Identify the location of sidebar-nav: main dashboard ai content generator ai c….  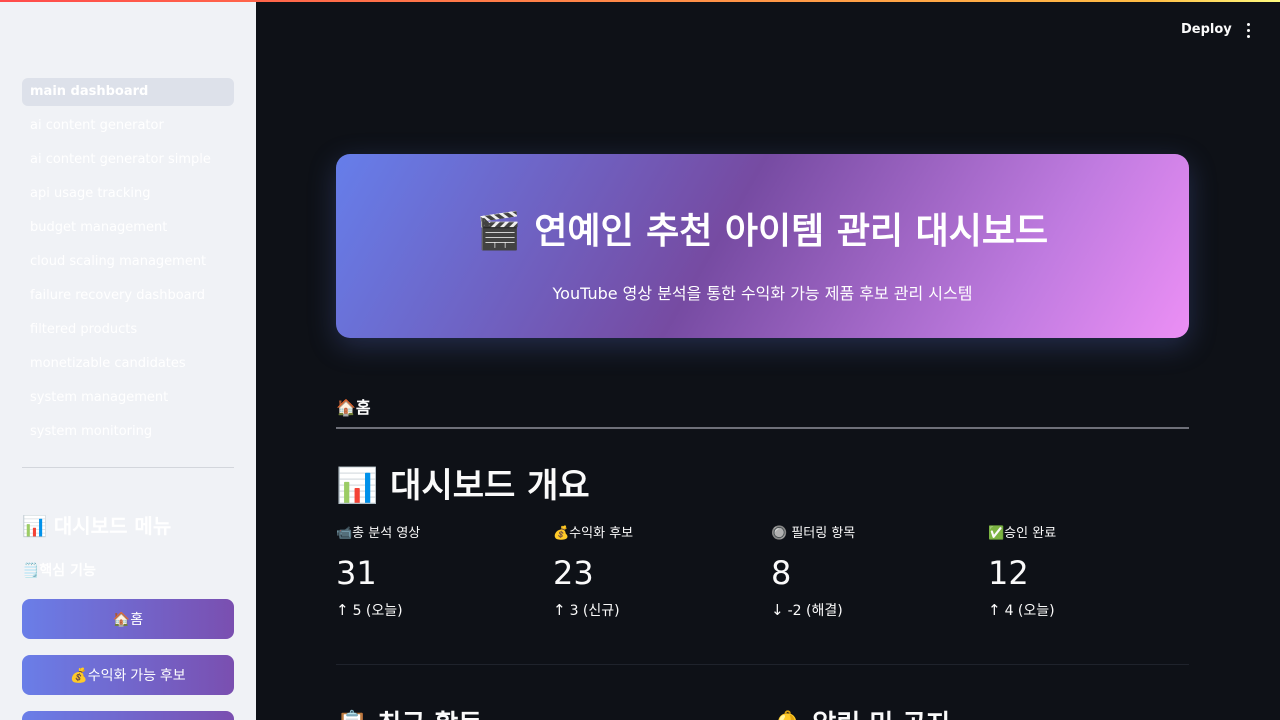
(128, 265).